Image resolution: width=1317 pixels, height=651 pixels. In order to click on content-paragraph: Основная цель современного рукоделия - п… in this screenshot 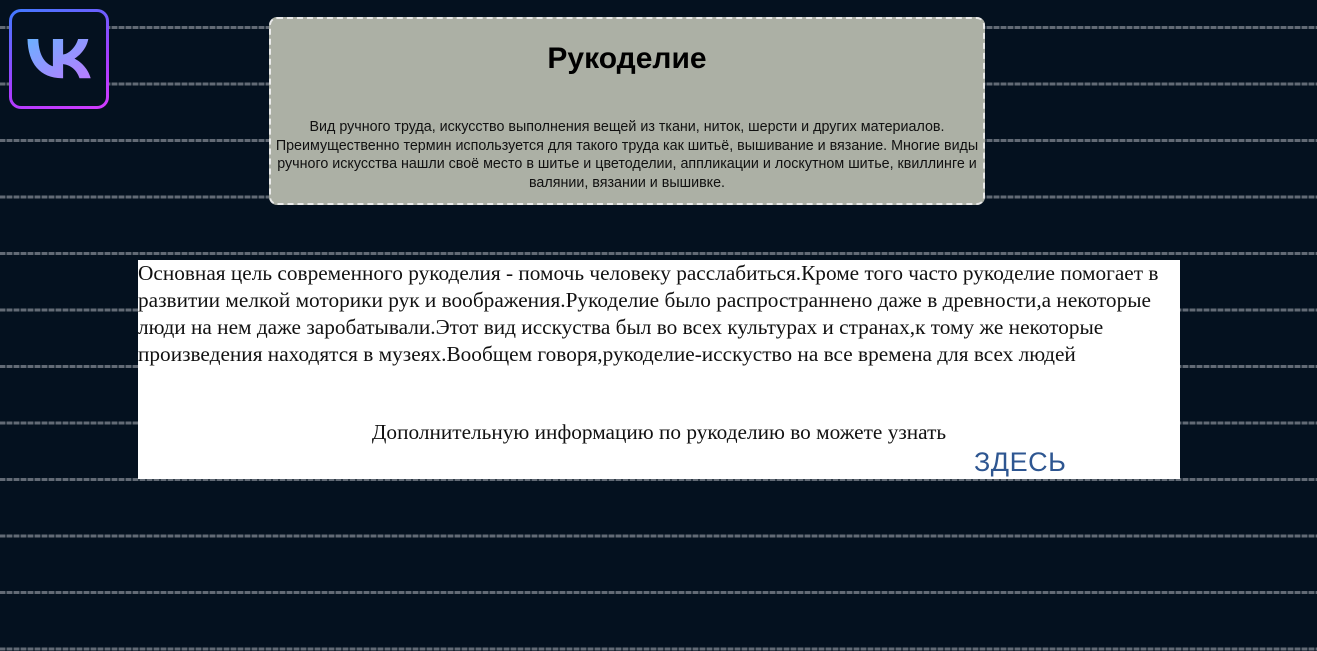, I will do `click(648, 313)`.